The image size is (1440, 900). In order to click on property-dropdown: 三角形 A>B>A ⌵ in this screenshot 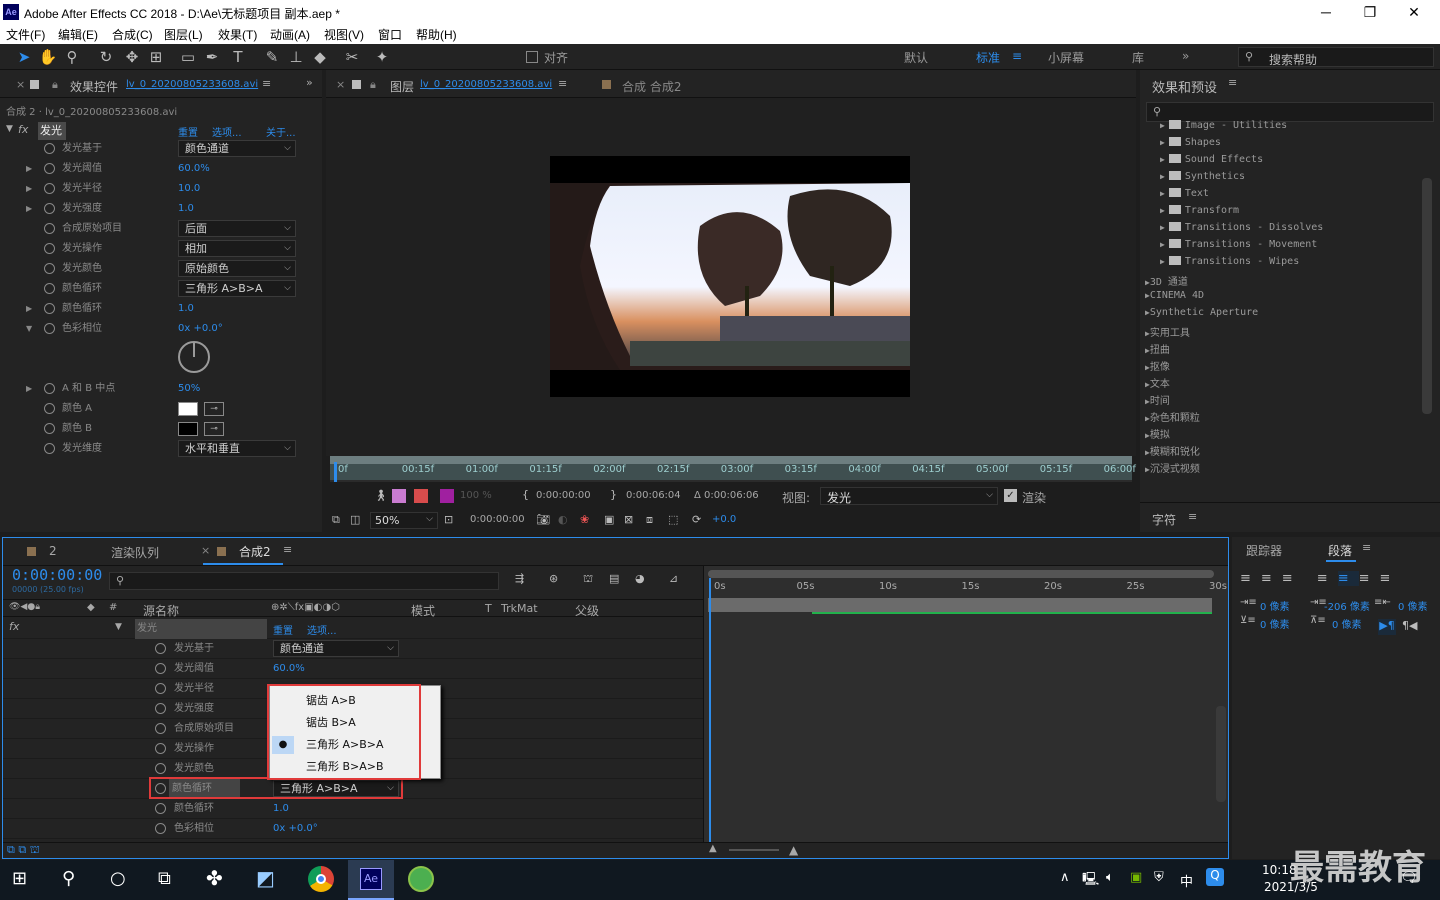, I will do `click(237, 288)`.